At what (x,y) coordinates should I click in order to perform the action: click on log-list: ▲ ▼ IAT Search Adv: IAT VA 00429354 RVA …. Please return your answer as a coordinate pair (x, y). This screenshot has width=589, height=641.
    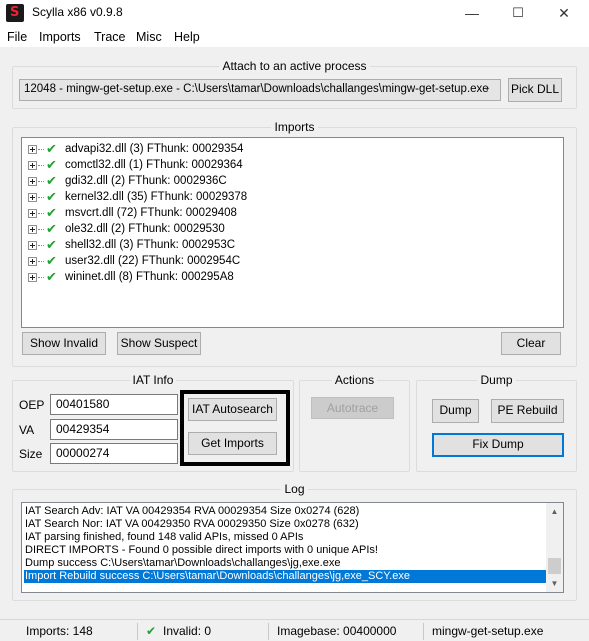
    Looking at the image, I should click on (292, 547).